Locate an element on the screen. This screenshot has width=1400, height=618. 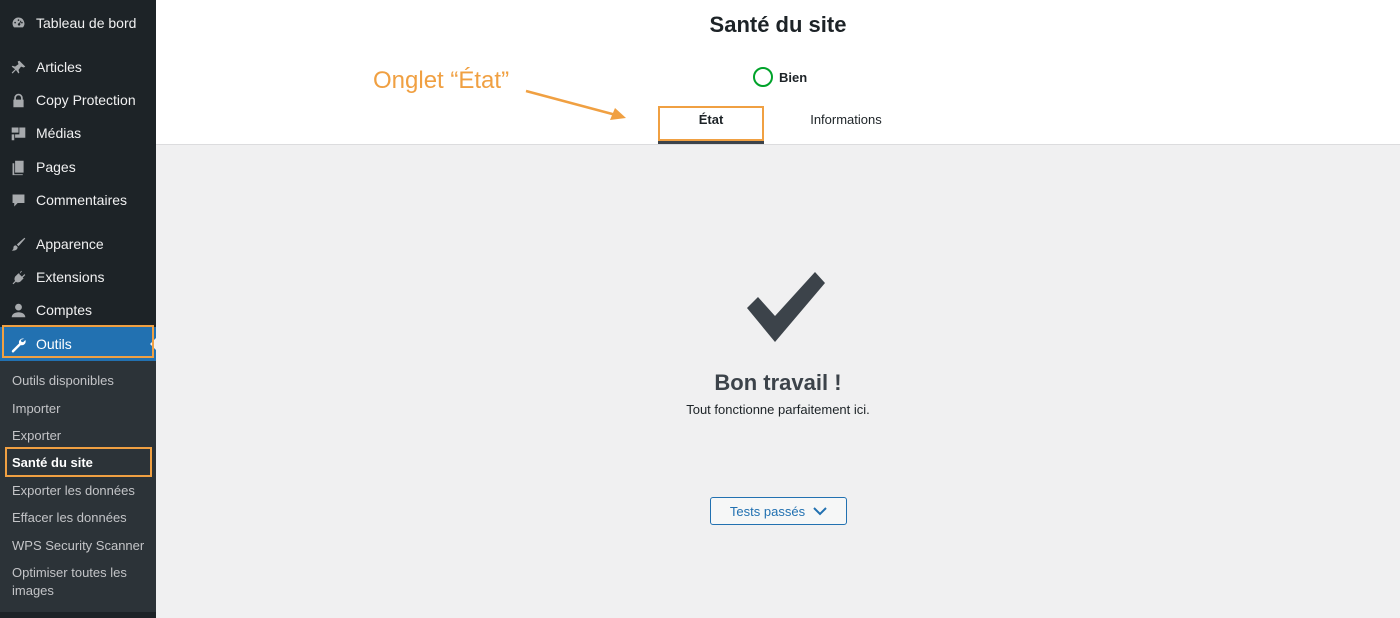
menu-item-commentaires: Commentaires is located at coordinates (78, 200).